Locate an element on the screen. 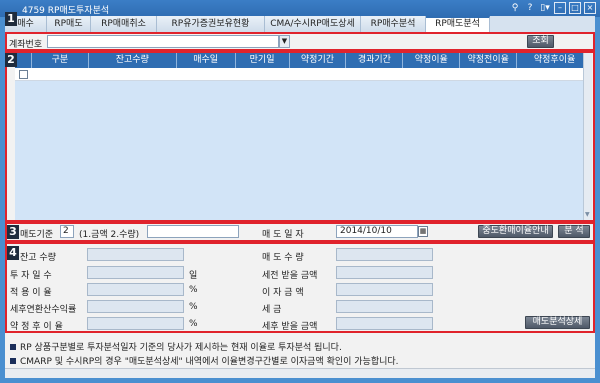 The height and width of the screenshot is (383, 600). balance-qty-field is located at coordinates (135, 254).